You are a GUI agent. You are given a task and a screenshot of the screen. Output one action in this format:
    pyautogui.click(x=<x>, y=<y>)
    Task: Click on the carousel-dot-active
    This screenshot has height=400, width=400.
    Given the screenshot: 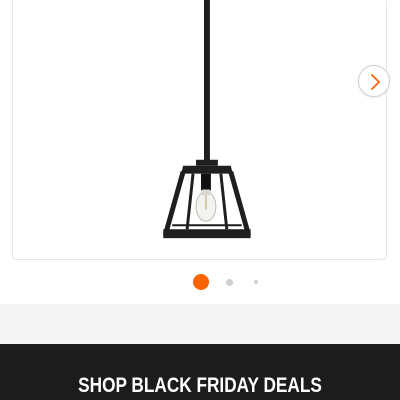 What is the action you would take?
    pyautogui.click(x=201, y=282)
    